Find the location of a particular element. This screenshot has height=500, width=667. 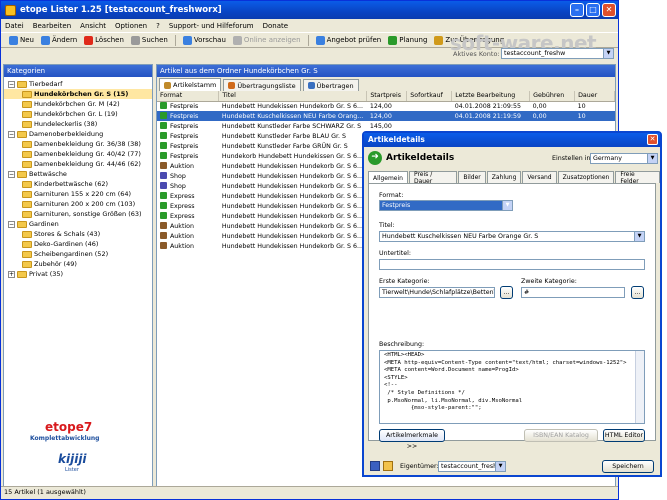

dialog-tab-6: Freie Felder is located at coordinates (637, 178).